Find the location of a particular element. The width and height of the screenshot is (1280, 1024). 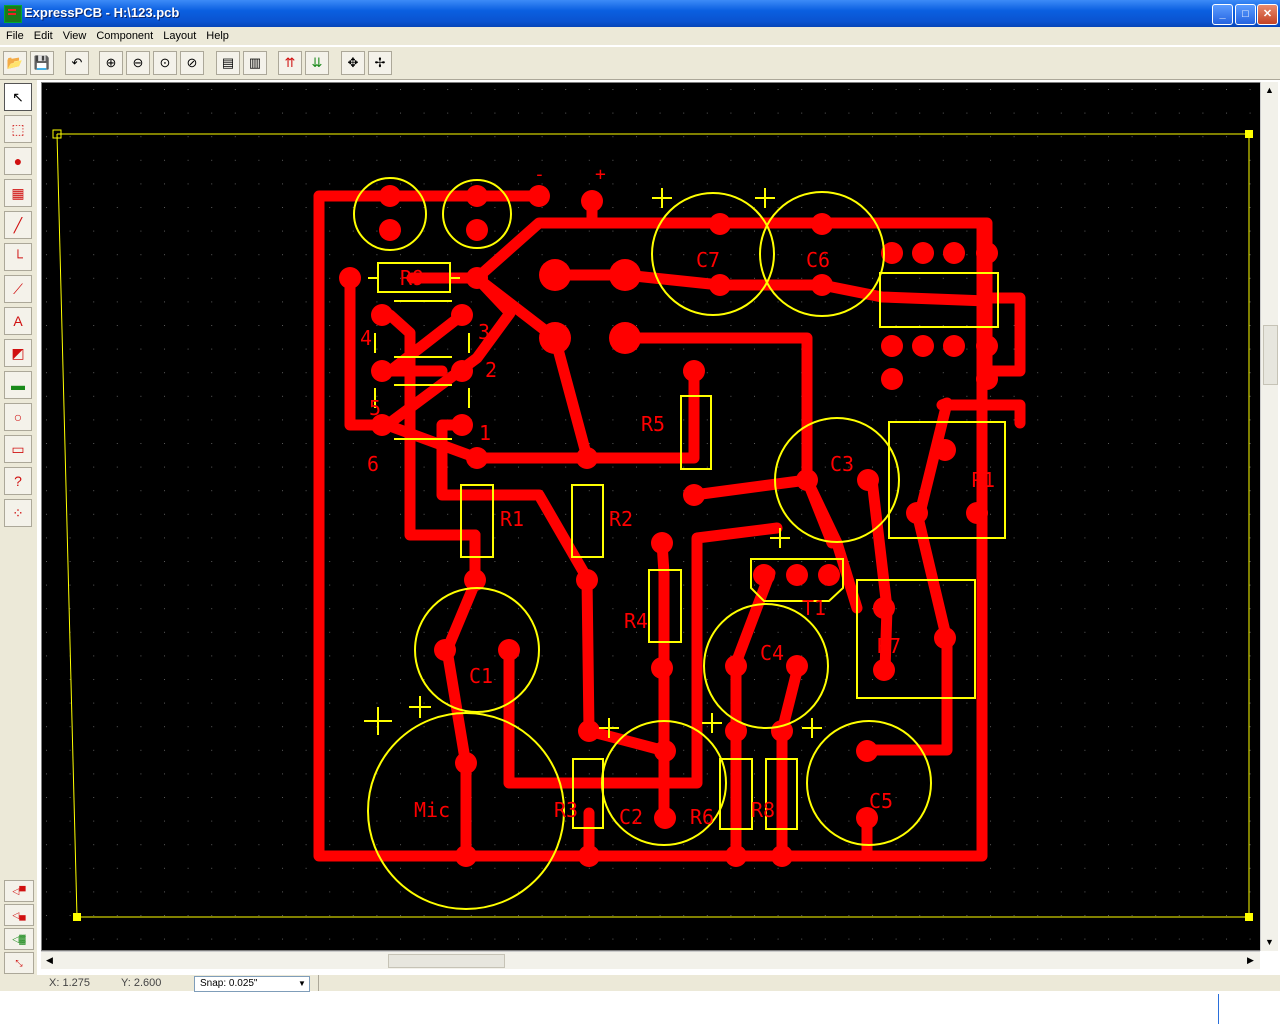

corner-tool-button: └ is located at coordinates (18, 257).